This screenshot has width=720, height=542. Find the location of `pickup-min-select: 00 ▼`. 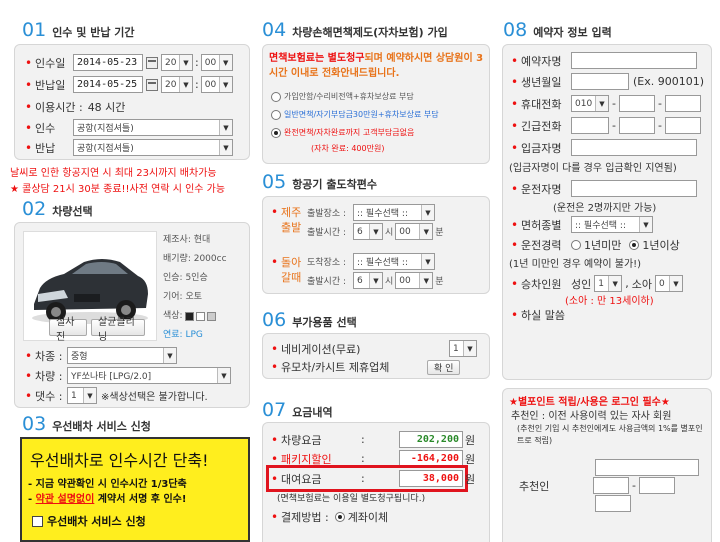

pickup-min-select: 00 ▼ is located at coordinates (216, 62).